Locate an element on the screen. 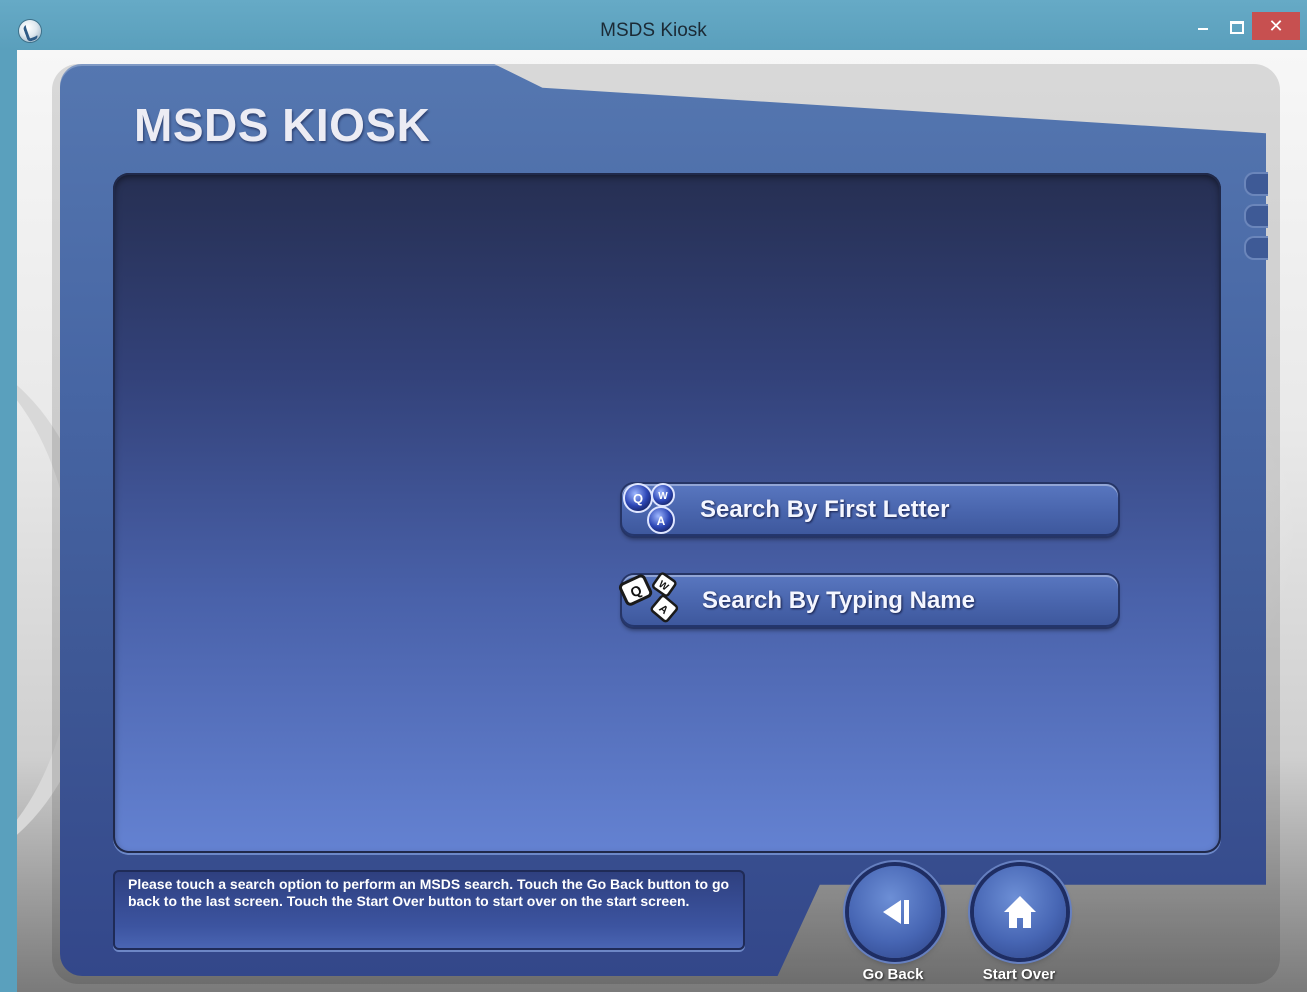 This screenshot has height=992, width=1307. go-back-label: Go Back is located at coordinates (893, 974).